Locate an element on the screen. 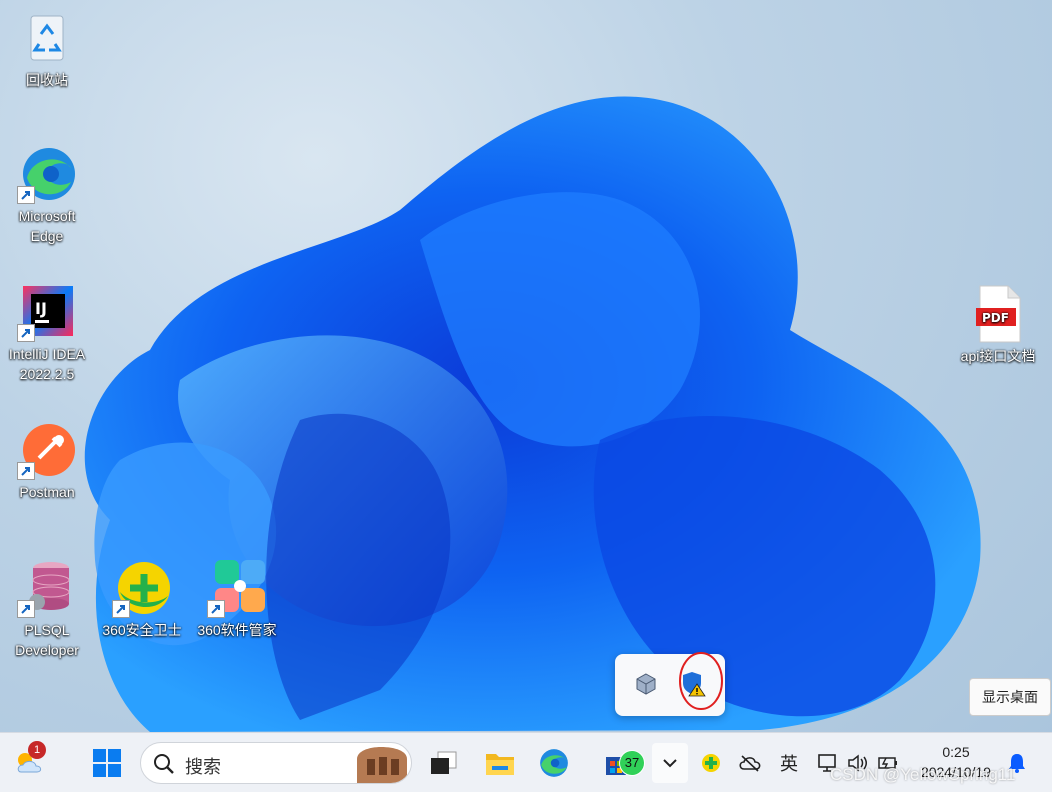 This screenshot has width=1052, height=792. 360-tray-icon is located at coordinates (711, 763).